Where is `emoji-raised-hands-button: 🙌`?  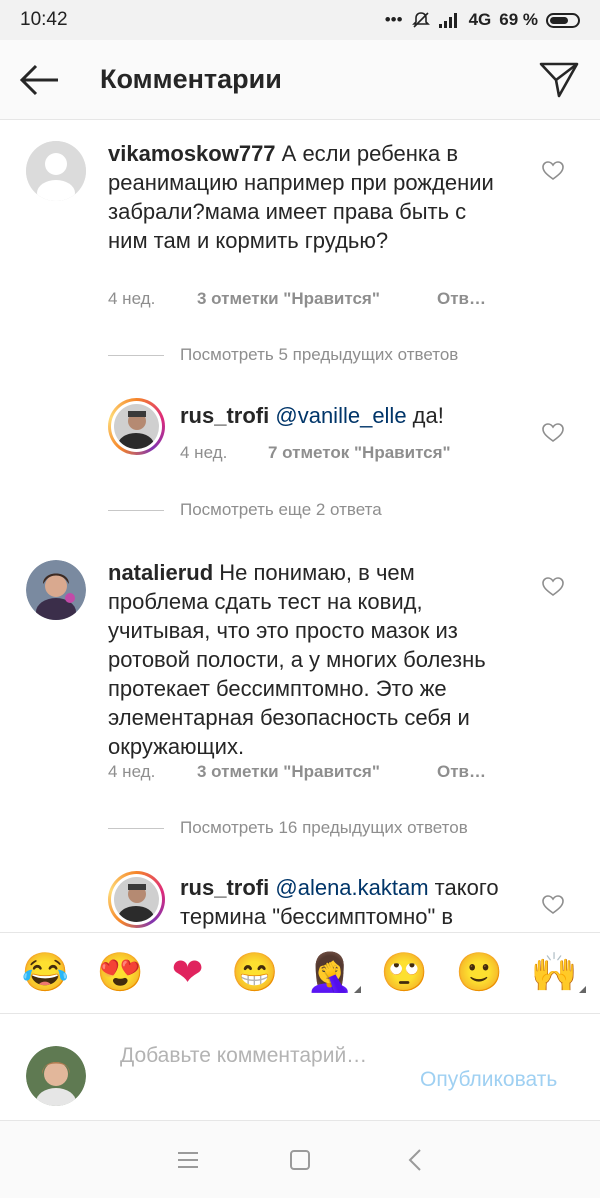
emoji-raised-hands-button: 🙌 is located at coordinates (558, 973).